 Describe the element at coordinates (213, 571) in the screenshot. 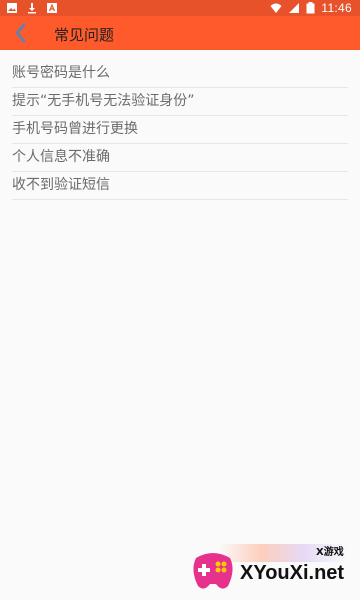

I see `gamepad-logo-icon` at that location.